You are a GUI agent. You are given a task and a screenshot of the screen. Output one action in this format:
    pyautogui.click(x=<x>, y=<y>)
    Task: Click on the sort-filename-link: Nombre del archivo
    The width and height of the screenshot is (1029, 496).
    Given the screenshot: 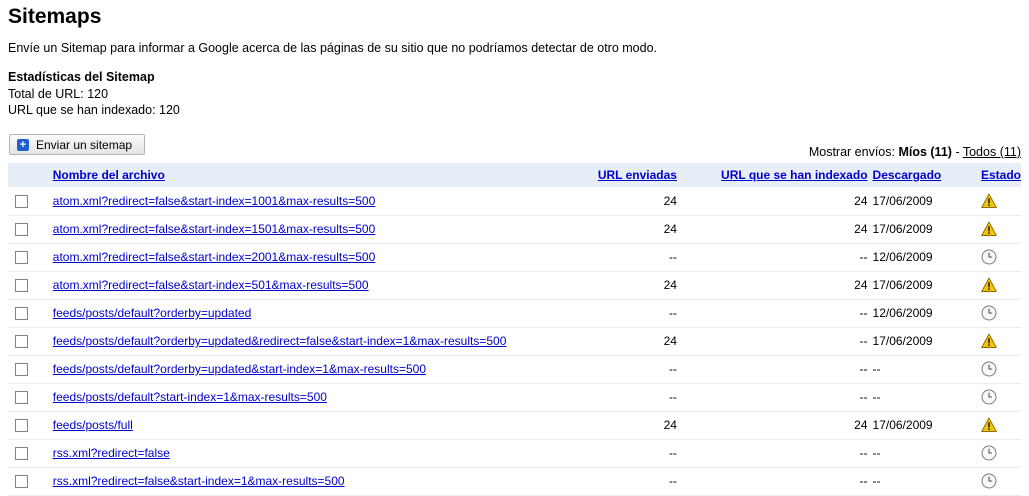 What is the action you would take?
    pyautogui.click(x=109, y=175)
    